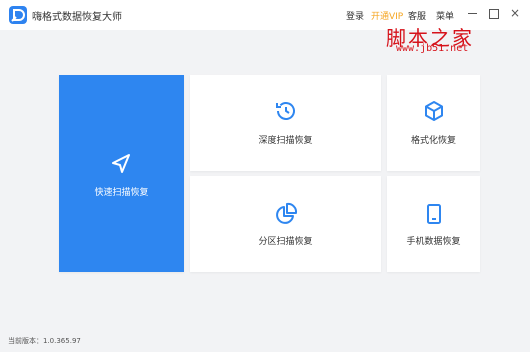  I want to click on customer-service-link: 客服, so click(417, 15).